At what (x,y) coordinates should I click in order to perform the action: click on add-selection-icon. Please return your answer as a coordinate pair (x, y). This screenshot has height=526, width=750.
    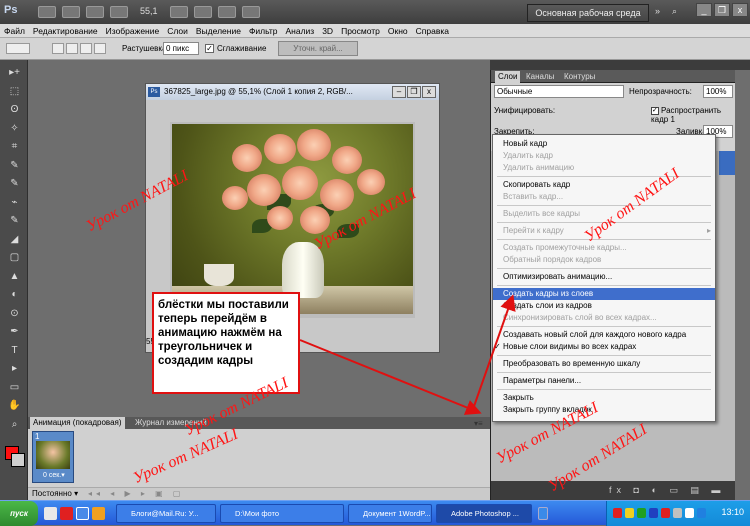
    Looking at the image, I should click on (72, 48).